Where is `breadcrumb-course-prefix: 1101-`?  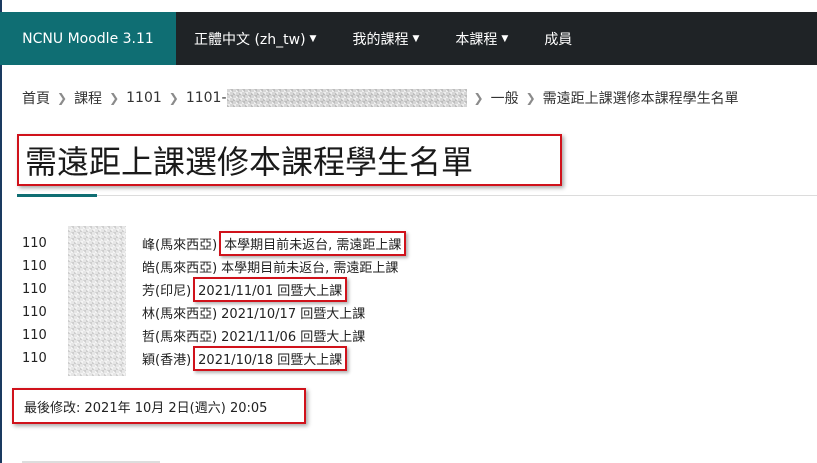
breadcrumb-course-prefix: 1101- is located at coordinates (206, 98).